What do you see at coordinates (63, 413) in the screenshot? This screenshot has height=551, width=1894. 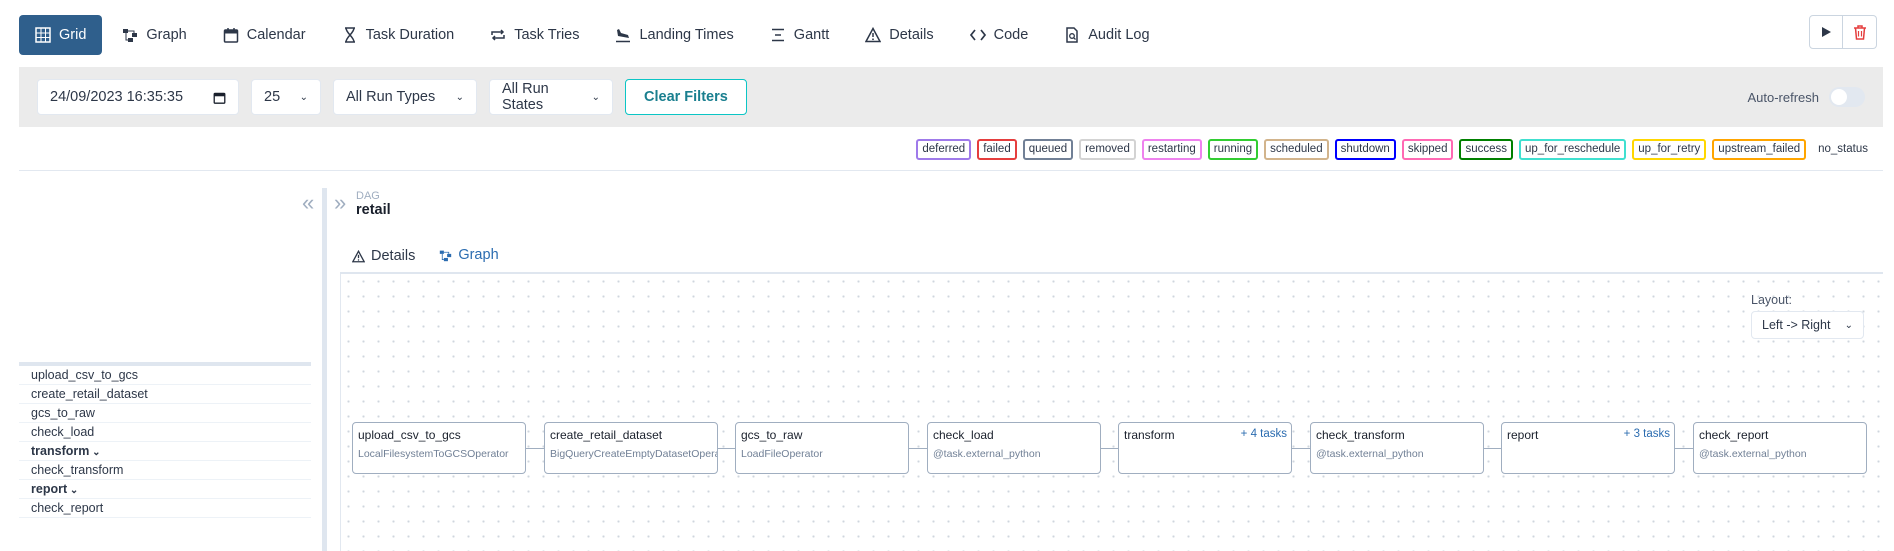 I see `task-label: gcs_to_raw` at bounding box center [63, 413].